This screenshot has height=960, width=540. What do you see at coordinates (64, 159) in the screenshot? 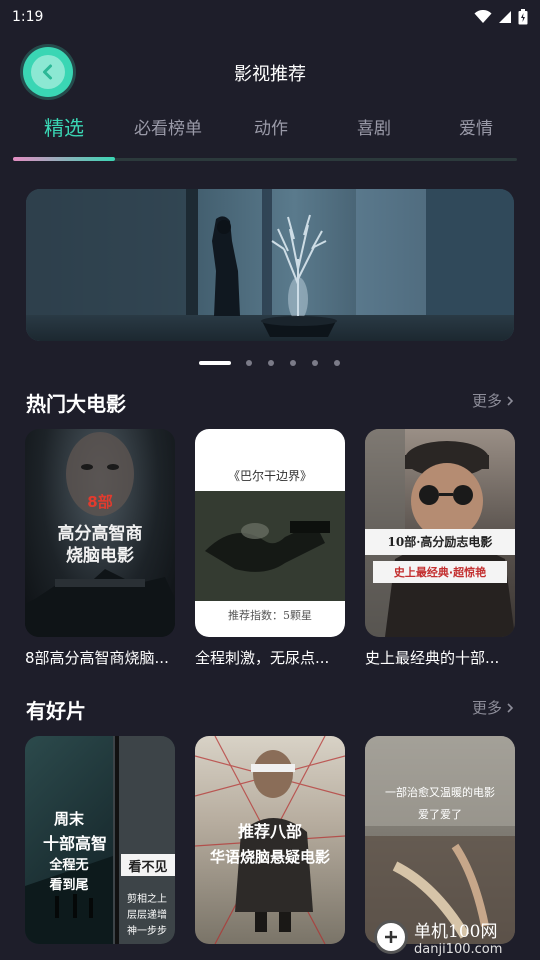
I see `tab-active-indicator` at bounding box center [64, 159].